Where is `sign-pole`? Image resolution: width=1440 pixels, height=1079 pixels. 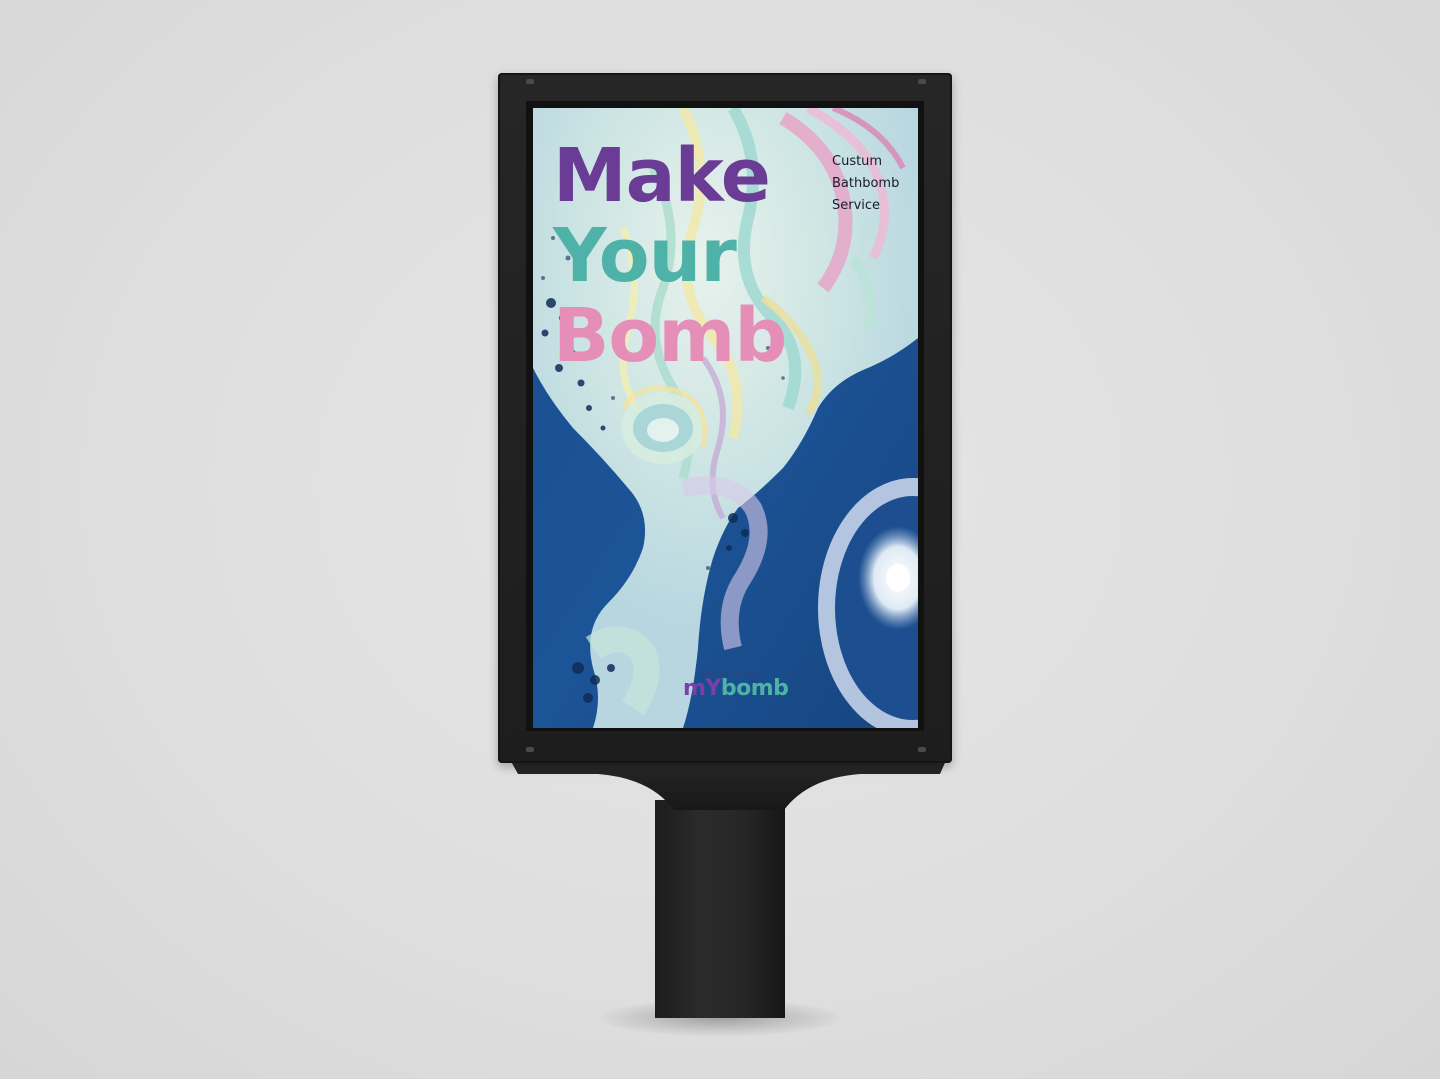
sign-pole is located at coordinates (720, 909).